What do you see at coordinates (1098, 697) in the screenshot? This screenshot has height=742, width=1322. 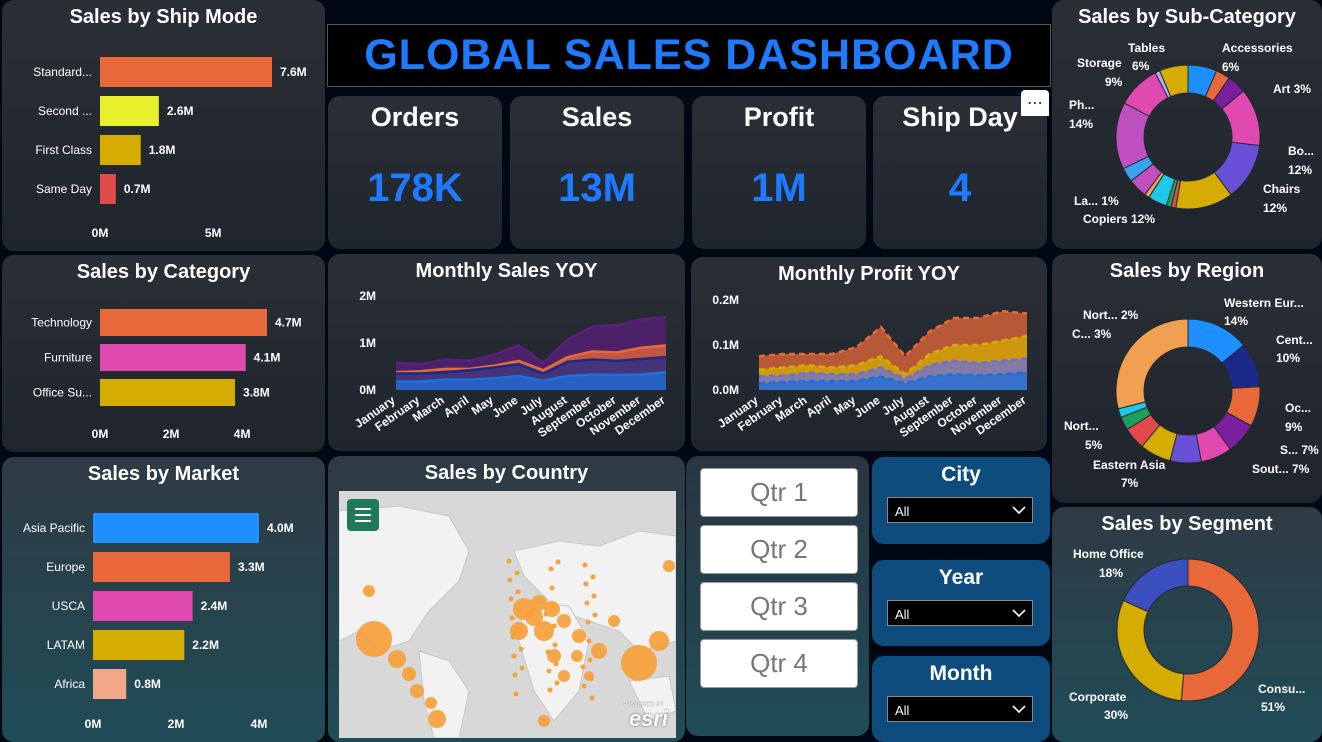 I see `segment-label-corporate: Corporate` at bounding box center [1098, 697].